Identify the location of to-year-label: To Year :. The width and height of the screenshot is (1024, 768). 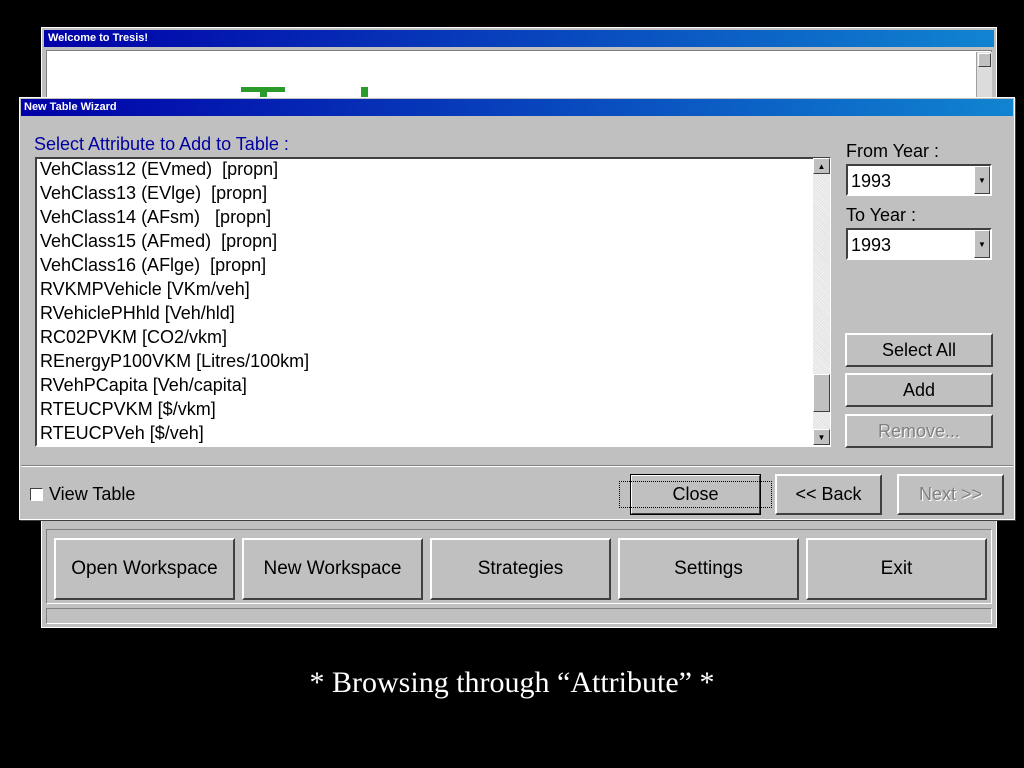
(881, 215).